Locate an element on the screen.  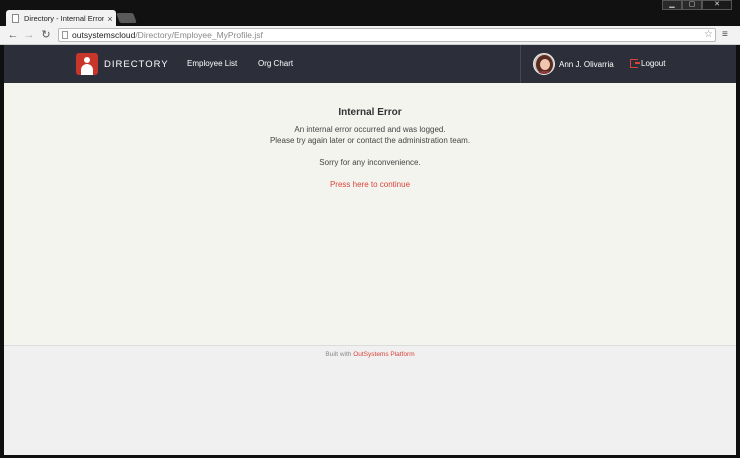
title-bar: Directory - Internal Error × ▁ ▢ ✕ is located at coordinates (370, 13).